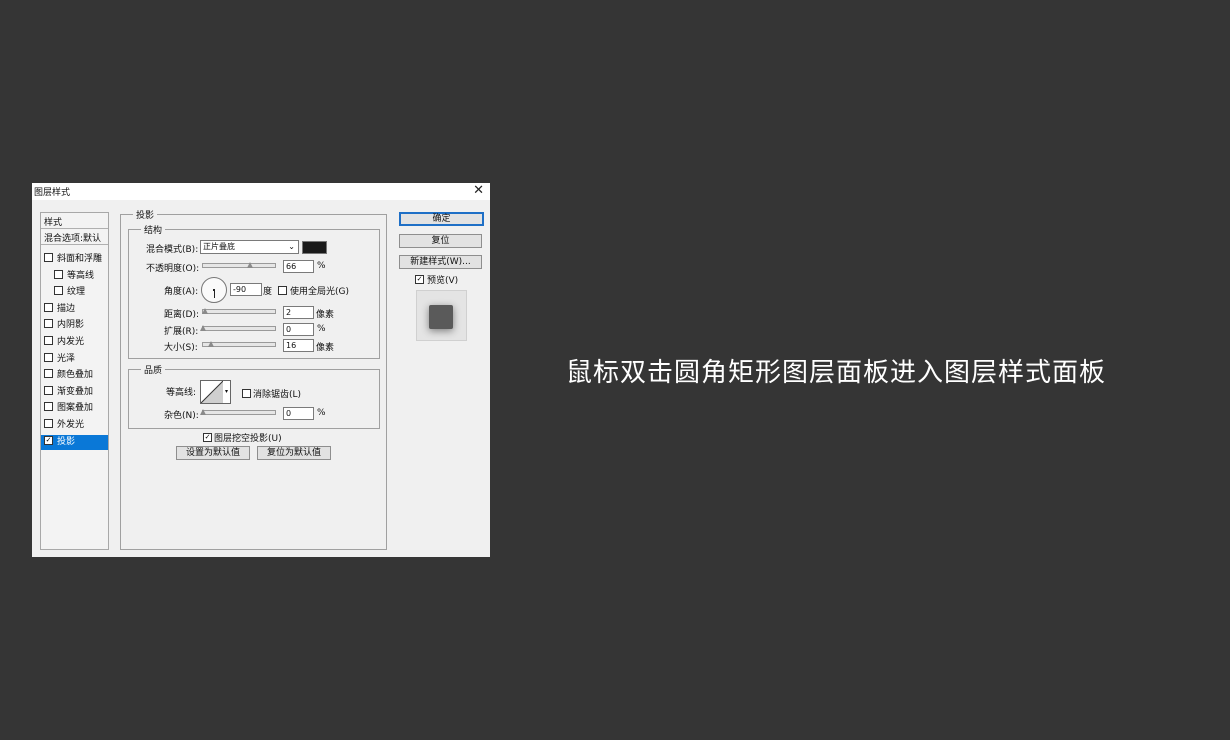 This screenshot has width=1230, height=740. Describe the element at coordinates (205, 311) in the screenshot. I see `distance-slider-thumb` at that location.